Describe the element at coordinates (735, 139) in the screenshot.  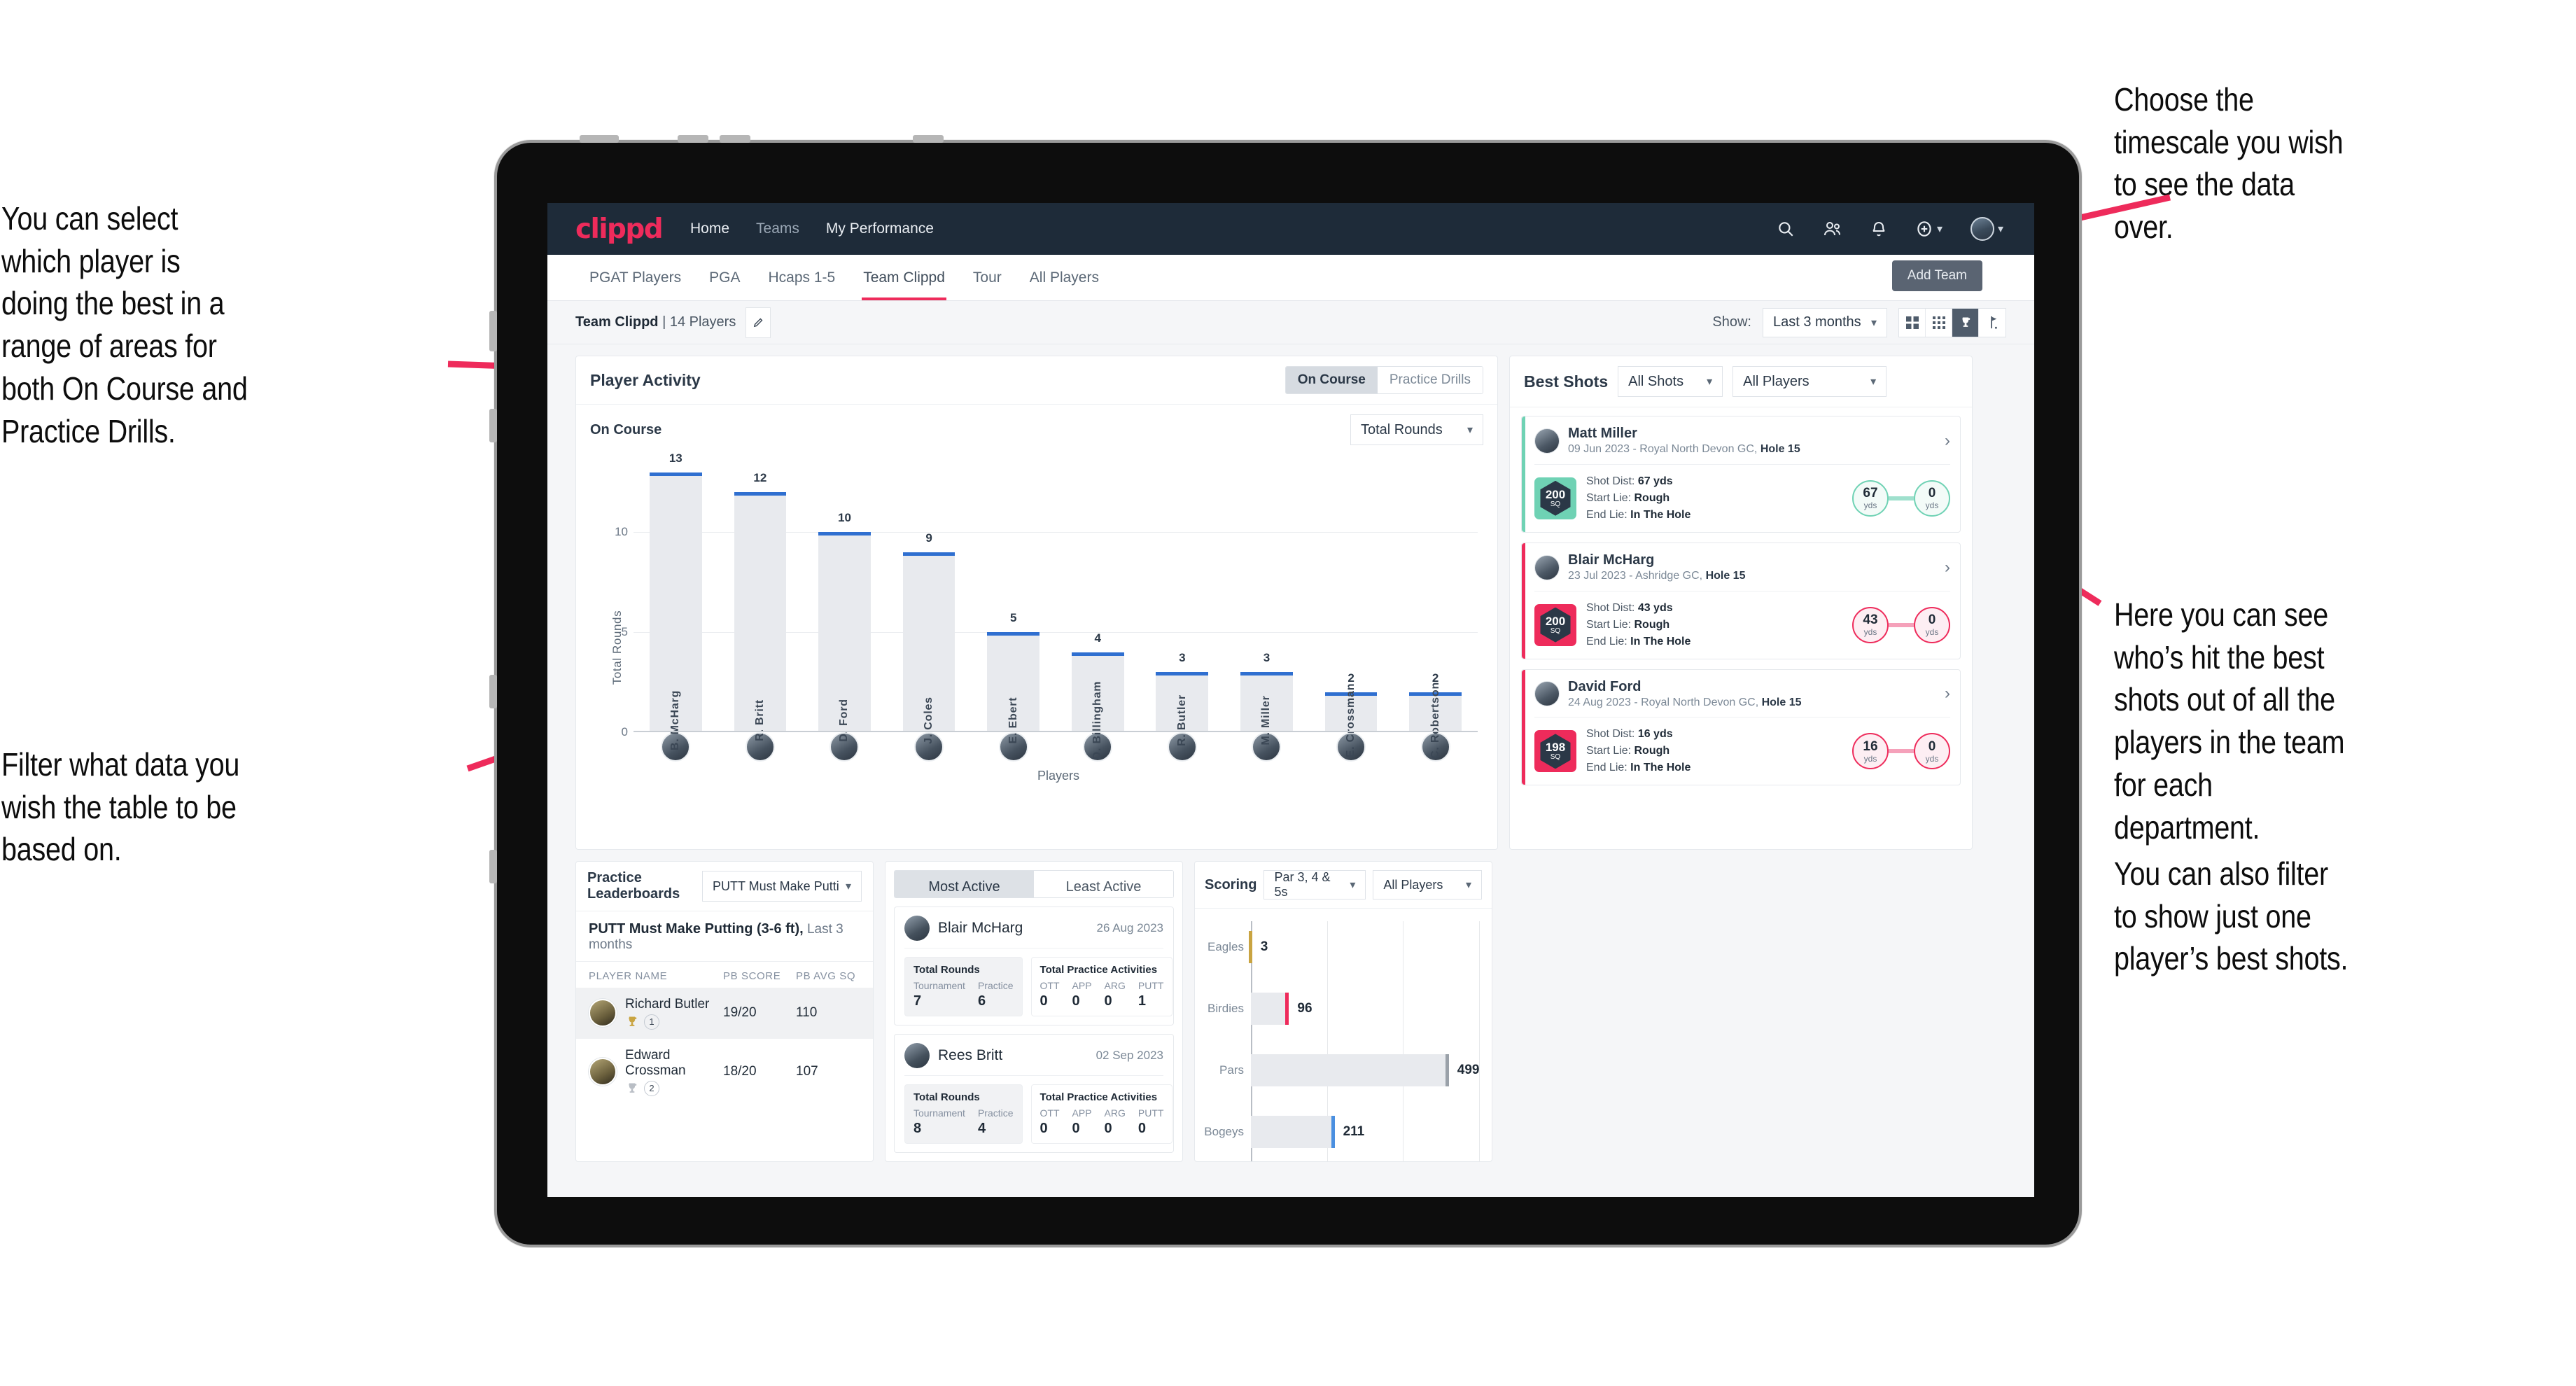
I see `volume-down-button` at that location.